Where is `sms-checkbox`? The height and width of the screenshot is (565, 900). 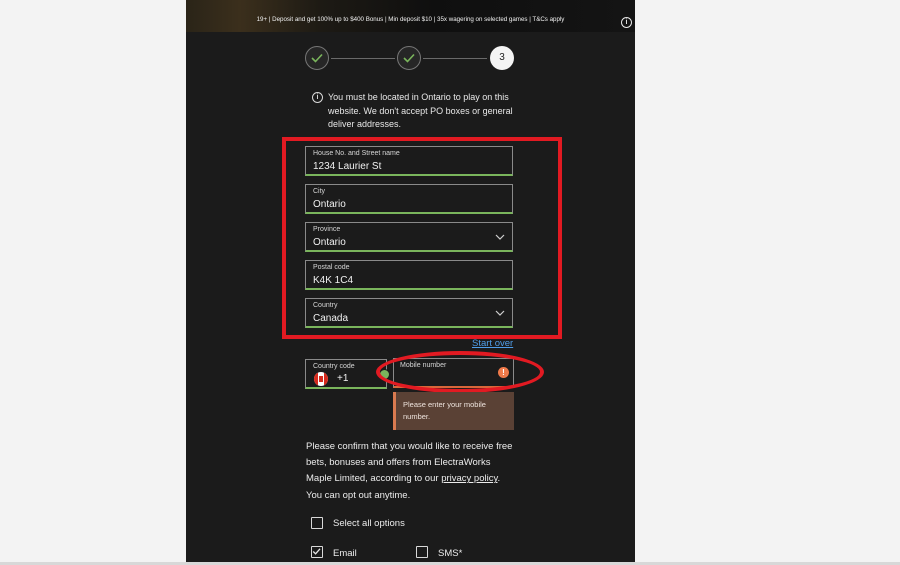 sms-checkbox is located at coordinates (422, 552).